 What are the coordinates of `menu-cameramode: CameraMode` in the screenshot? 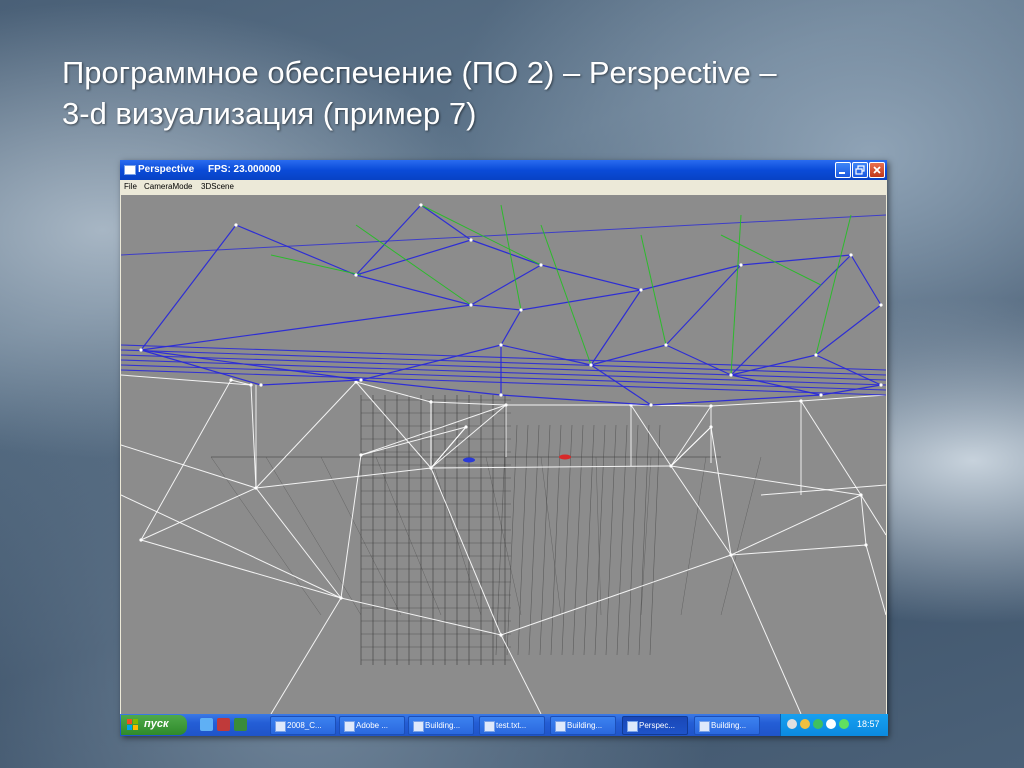 It's located at (168, 186).